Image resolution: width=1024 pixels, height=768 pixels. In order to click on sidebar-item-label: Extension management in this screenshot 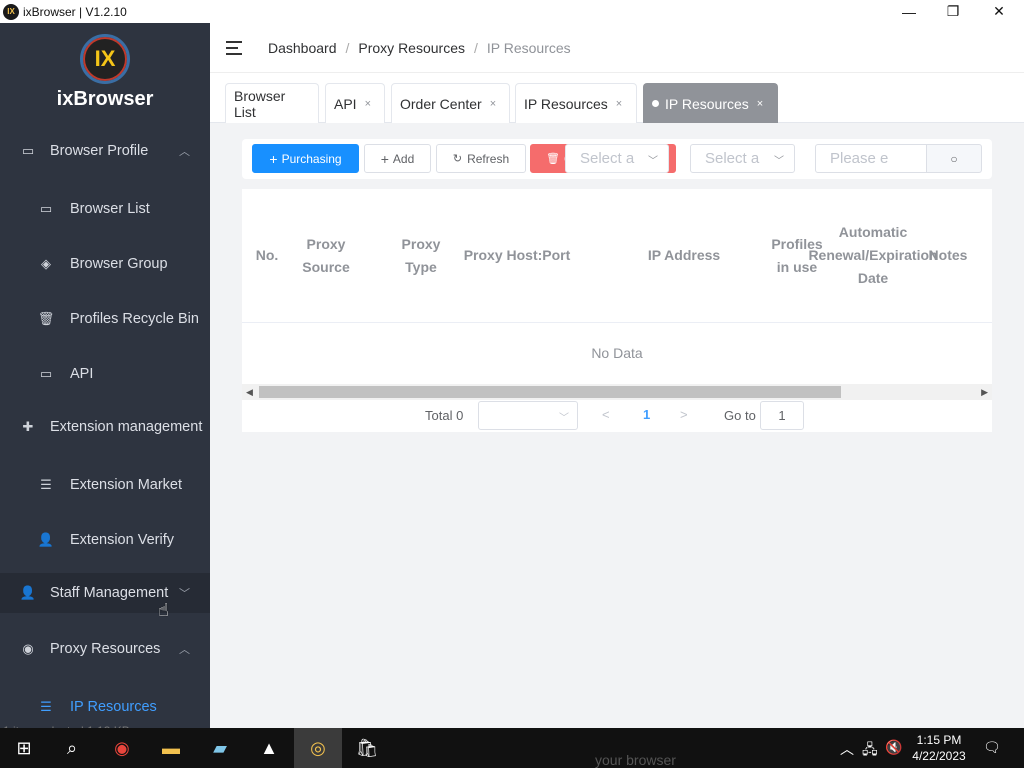, I will do `click(126, 427)`.